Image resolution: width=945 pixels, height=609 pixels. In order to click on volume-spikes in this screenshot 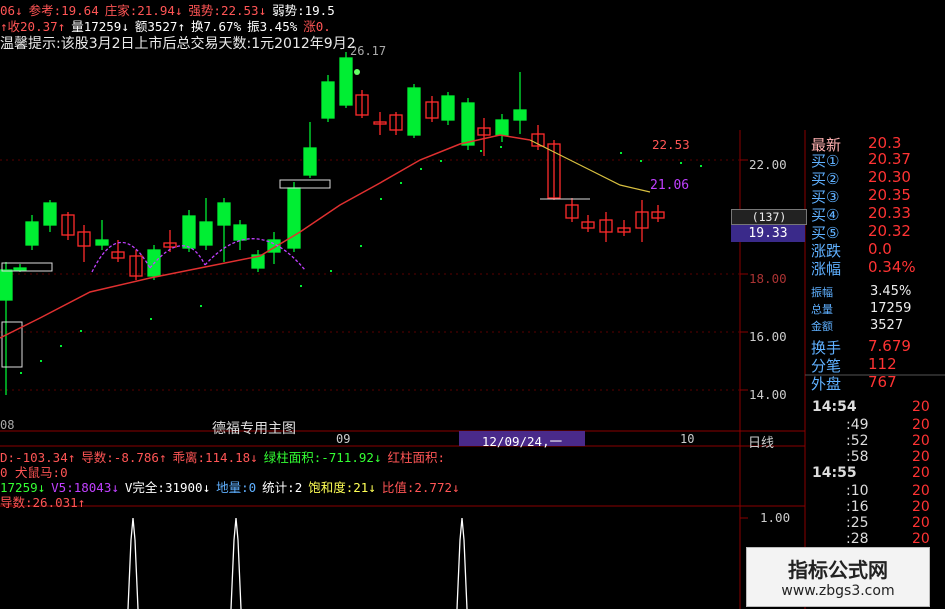, I will do `click(297, 563)`.